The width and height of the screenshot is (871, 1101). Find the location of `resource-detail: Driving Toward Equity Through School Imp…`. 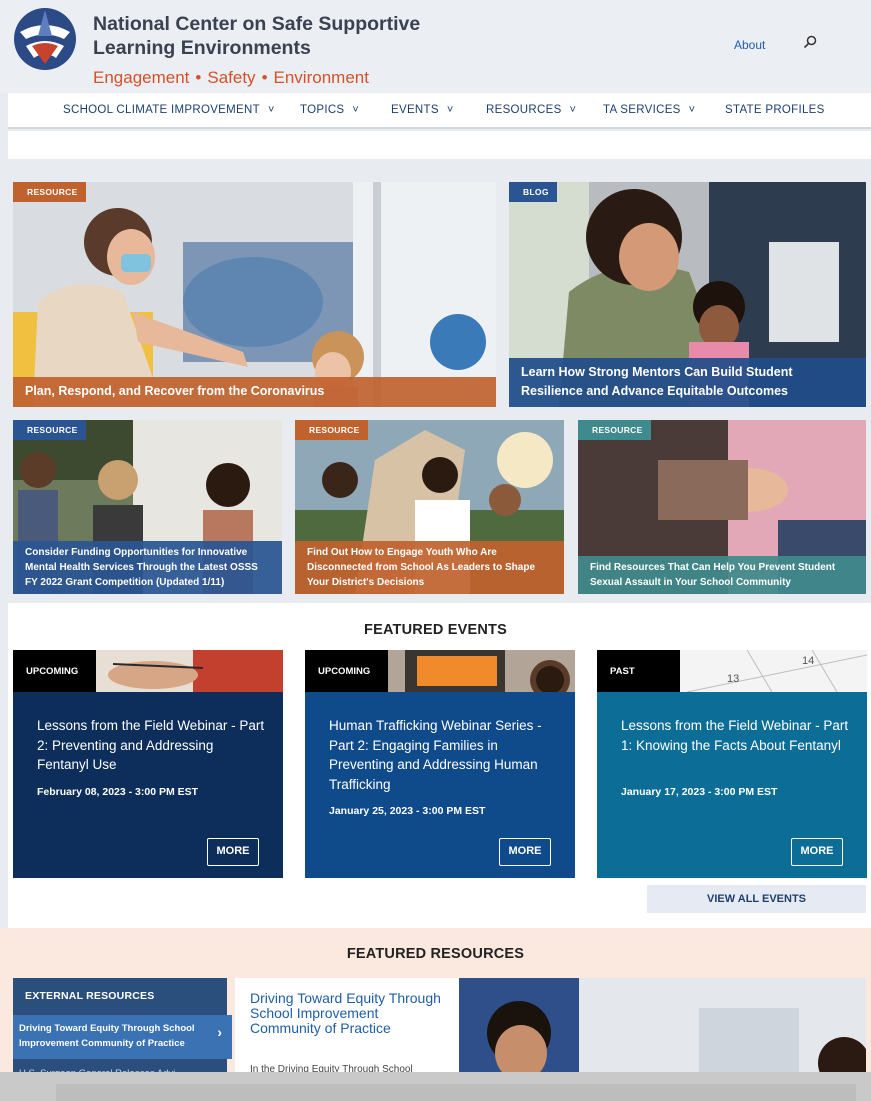

resource-detail: Driving Toward Equity Through School Imp… is located at coordinates (347, 1028).